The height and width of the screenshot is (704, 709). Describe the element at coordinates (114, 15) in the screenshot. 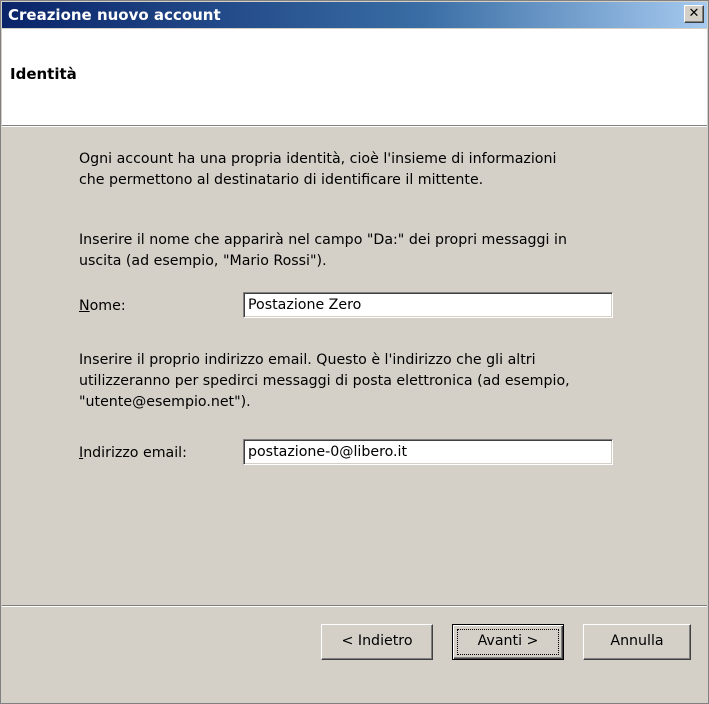

I see `window-title: Creazione nuovo account` at that location.